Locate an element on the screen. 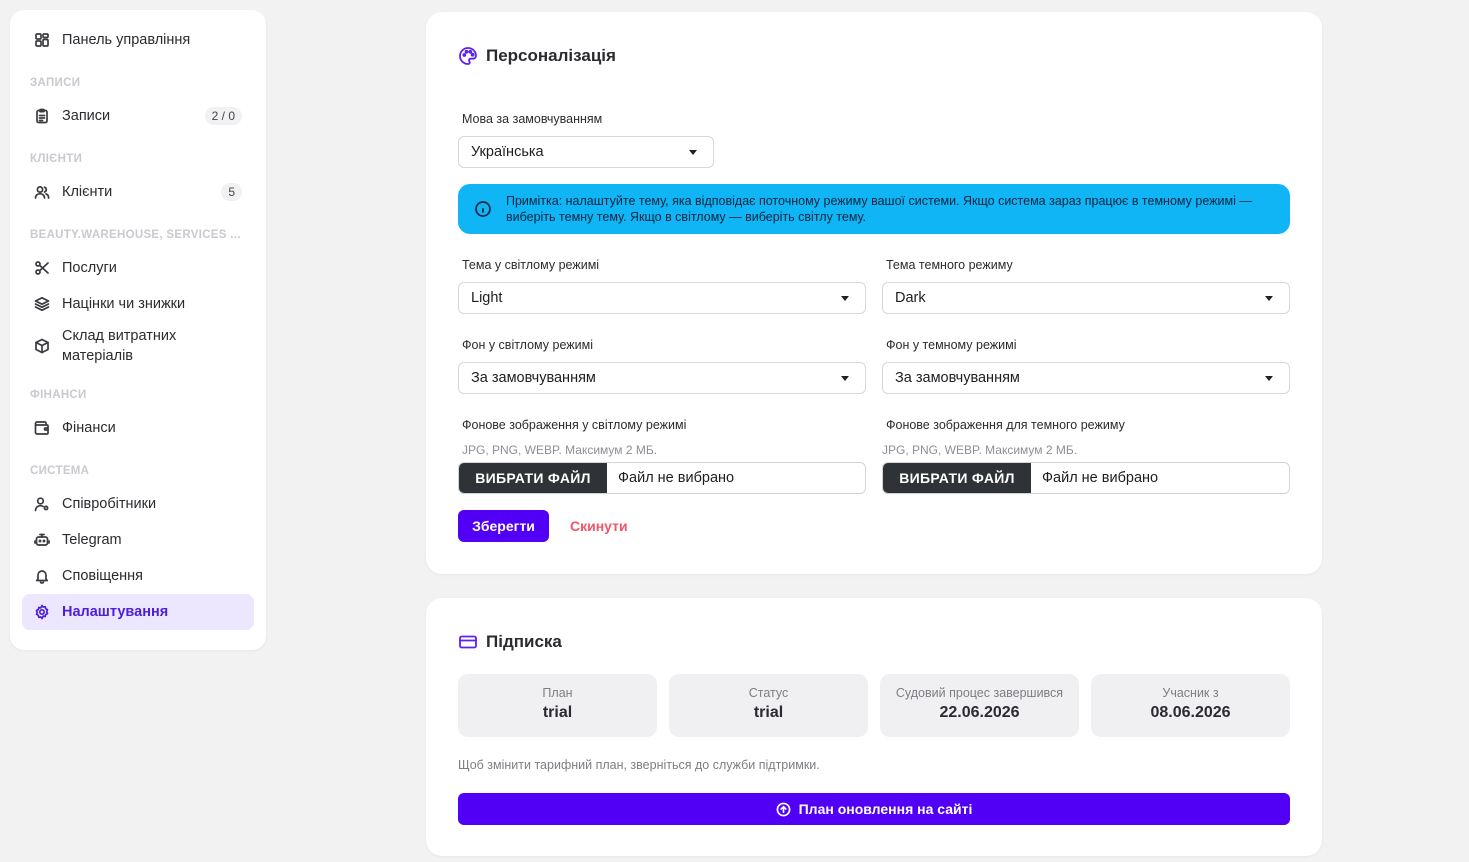 The image size is (1469, 862). sidebar-item-records: Записи 2 / 0 is located at coordinates (138, 116).